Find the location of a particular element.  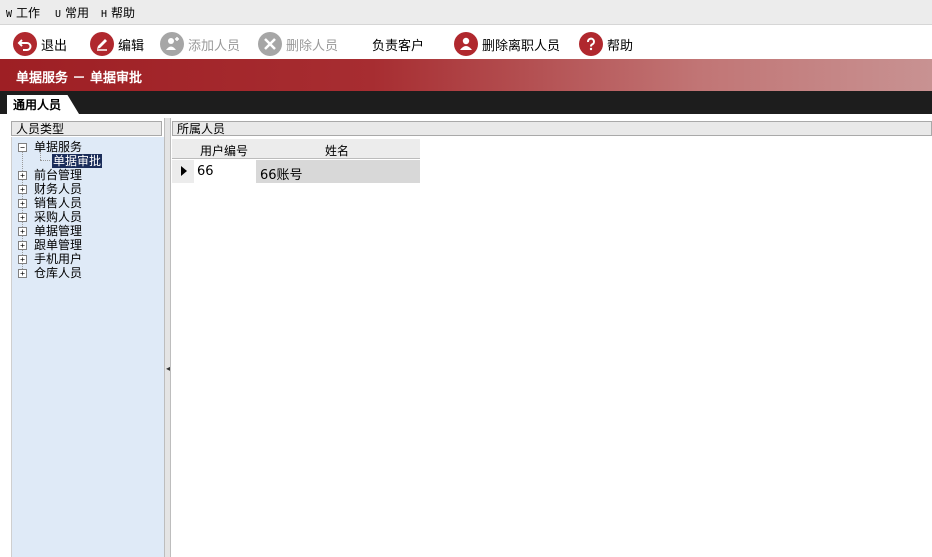

toolbar: 退出 编辑 添加人员 删除人员 负责客户 删除离职人员 帮助 is located at coordinates (466, 42).